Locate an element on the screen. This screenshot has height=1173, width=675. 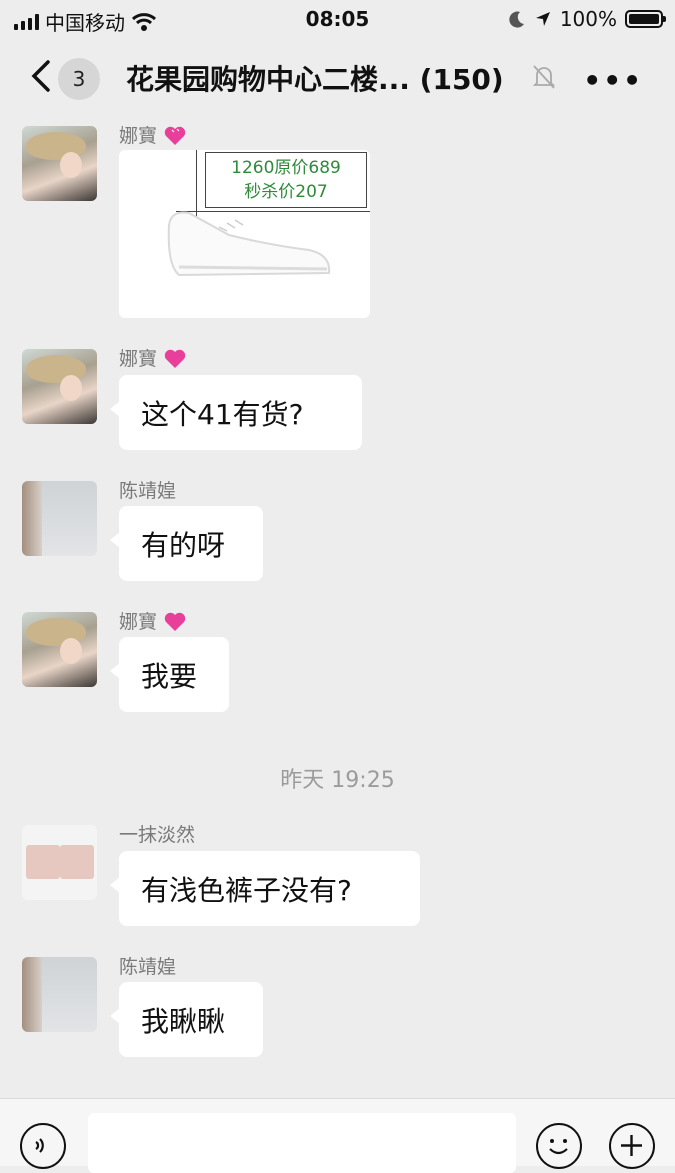
input-bar is located at coordinates (337, 1135).